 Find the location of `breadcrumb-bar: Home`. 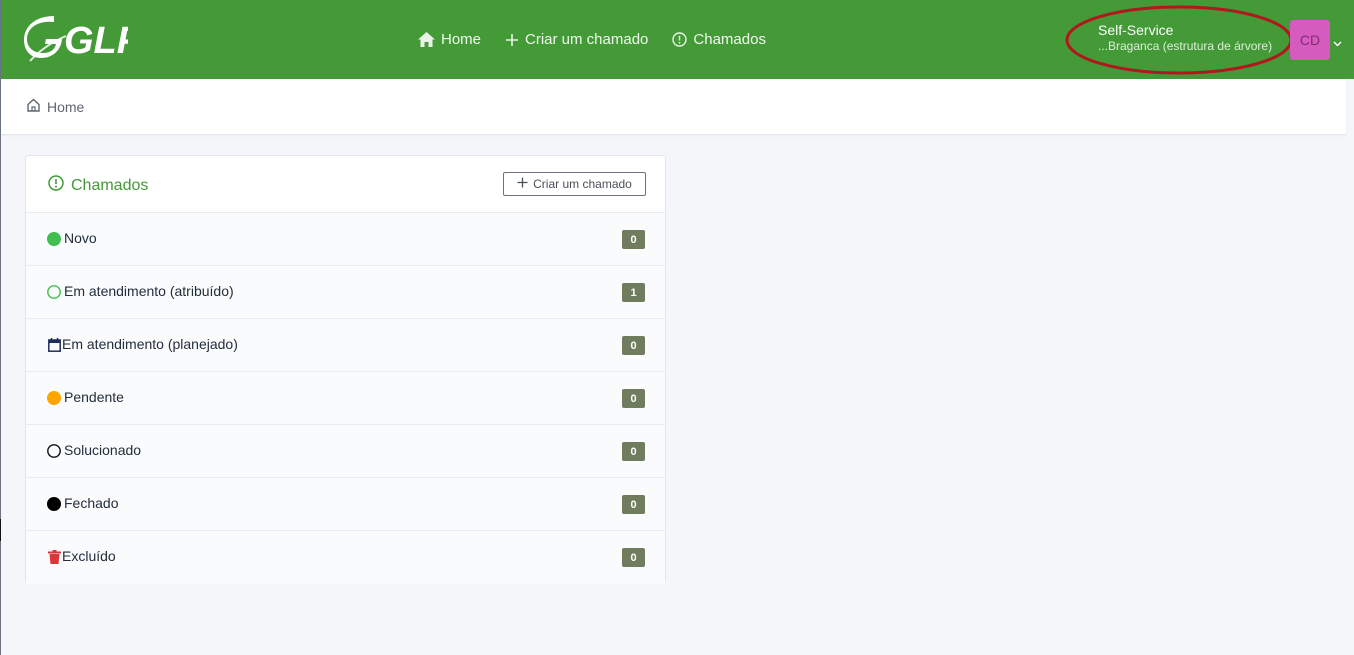

breadcrumb-bar: Home is located at coordinates (673, 107).